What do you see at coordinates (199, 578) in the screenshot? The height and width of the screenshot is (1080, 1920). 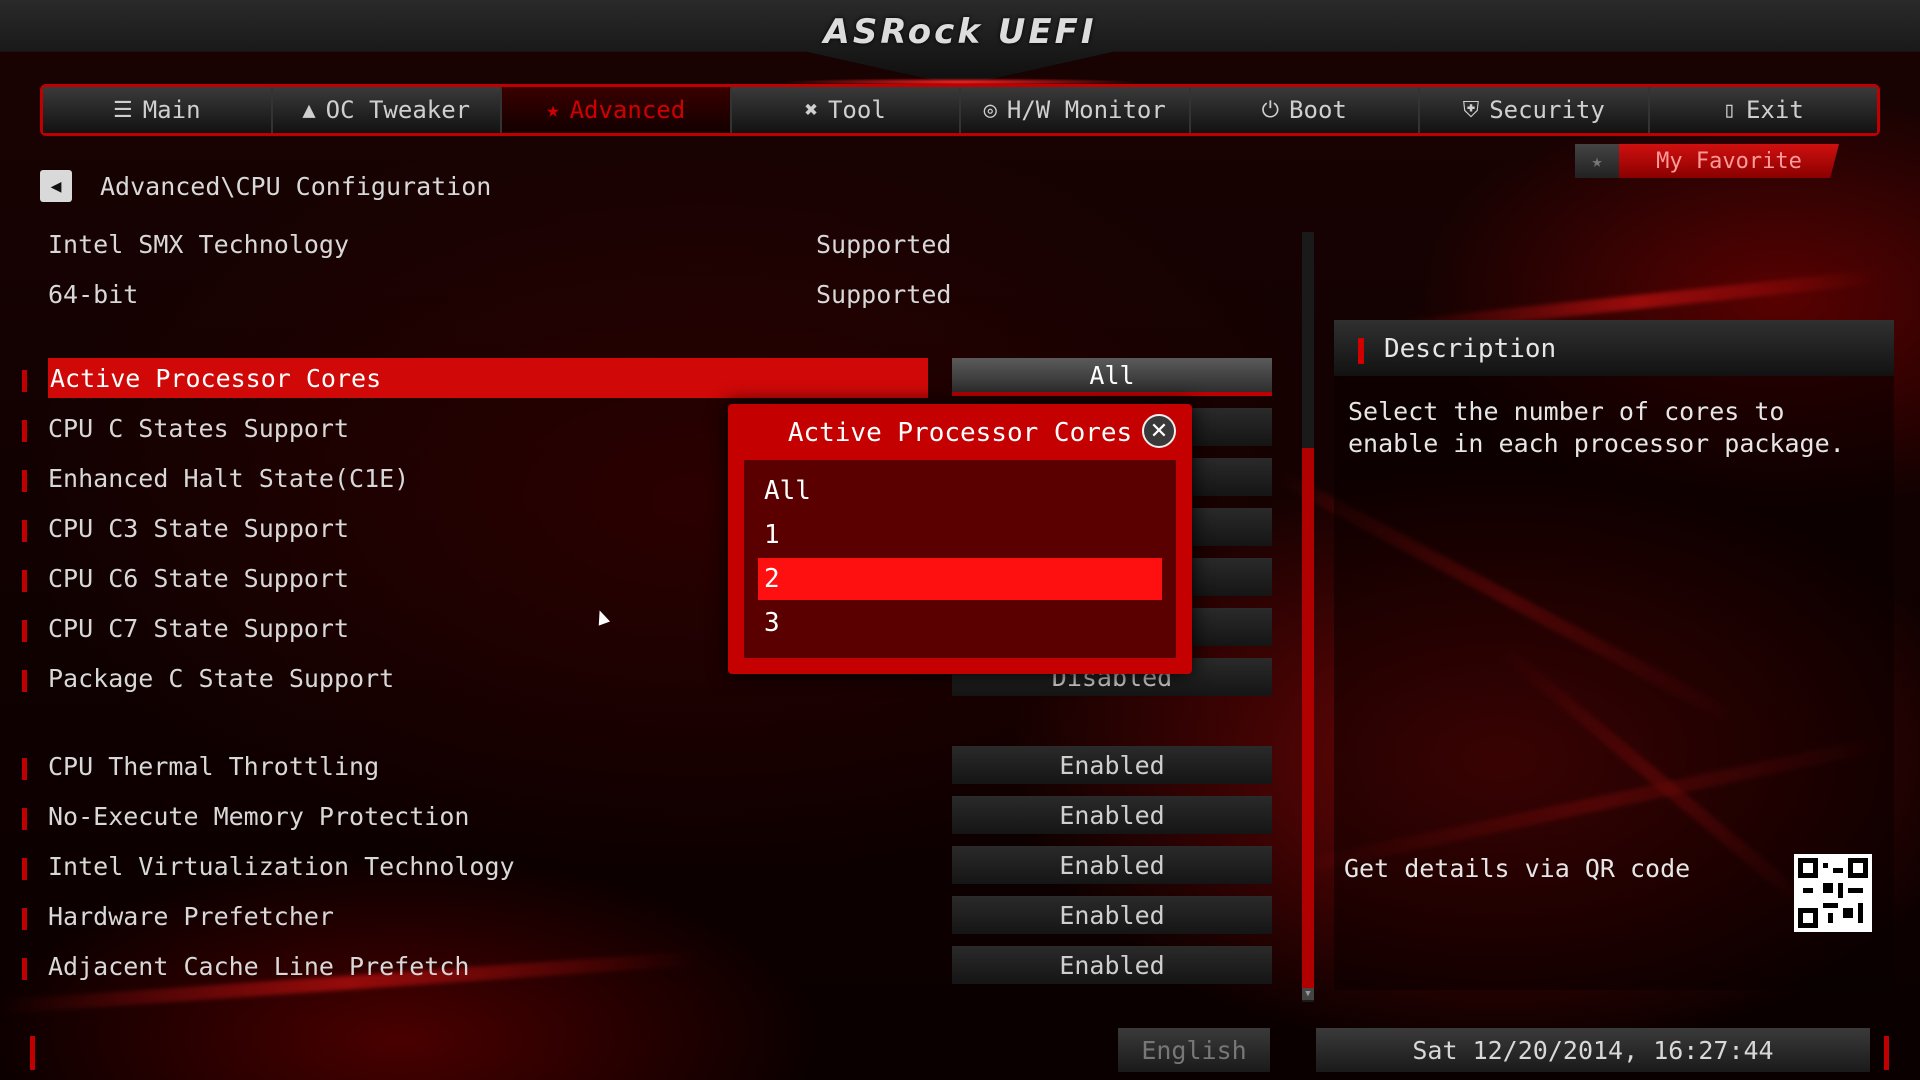 I see `setting-label: CPU C6 State Support` at bounding box center [199, 578].